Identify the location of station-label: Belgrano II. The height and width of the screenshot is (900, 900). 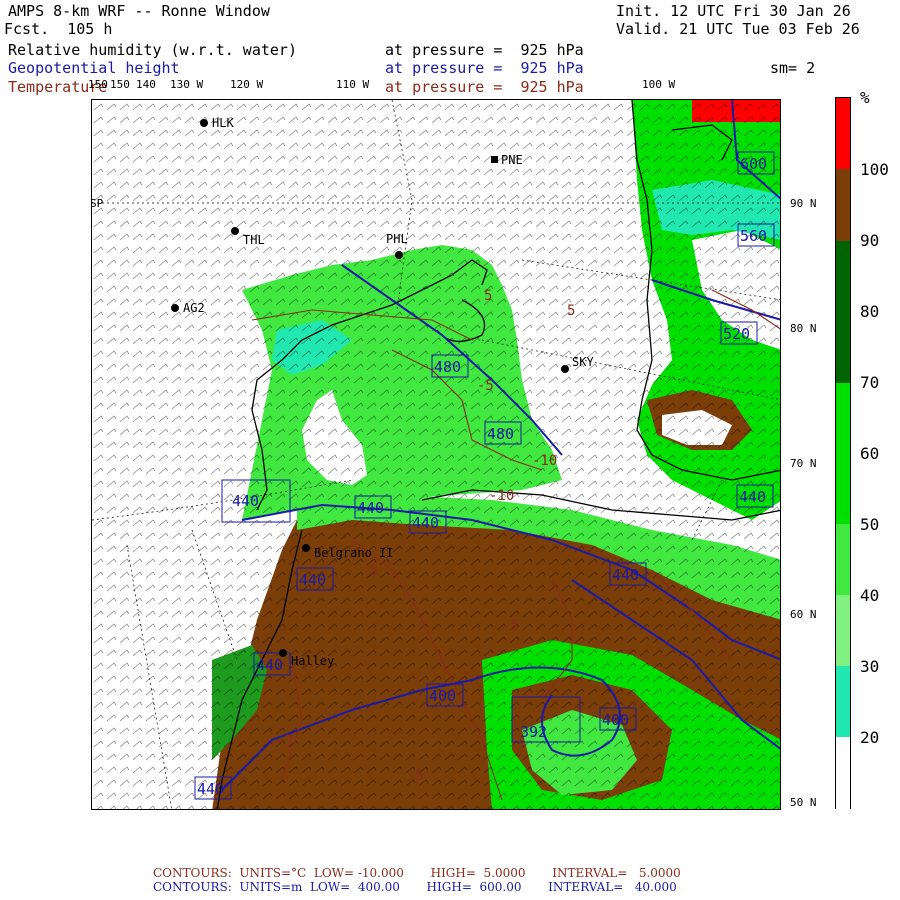
(353, 553).